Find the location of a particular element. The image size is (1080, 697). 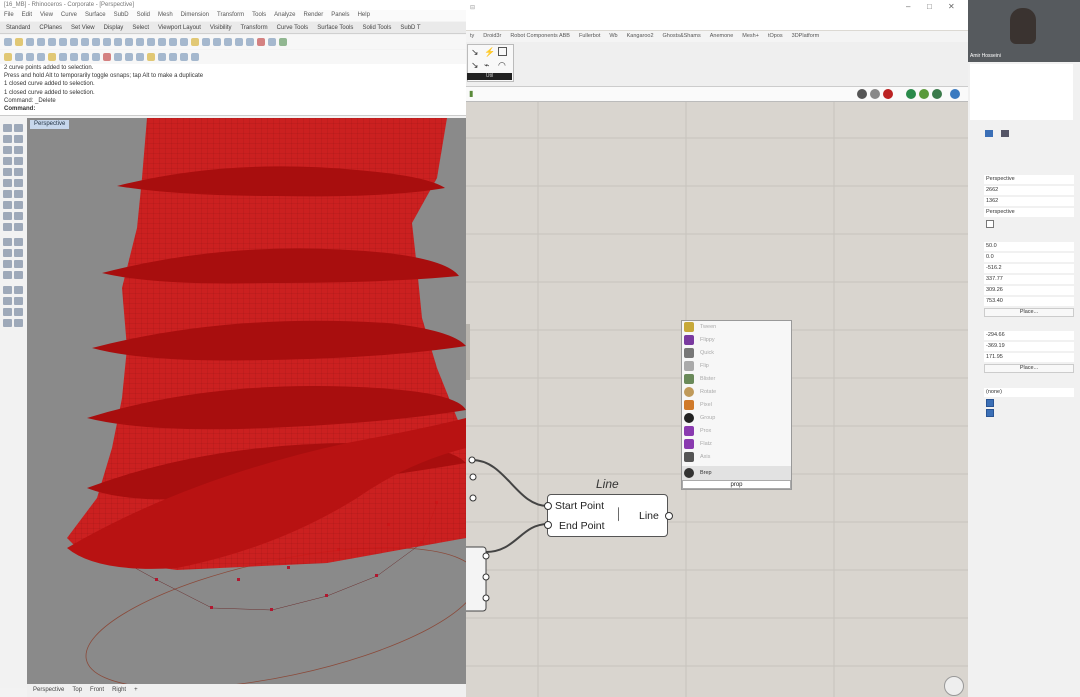

search-result: Flip is located at coordinates (736, 366).